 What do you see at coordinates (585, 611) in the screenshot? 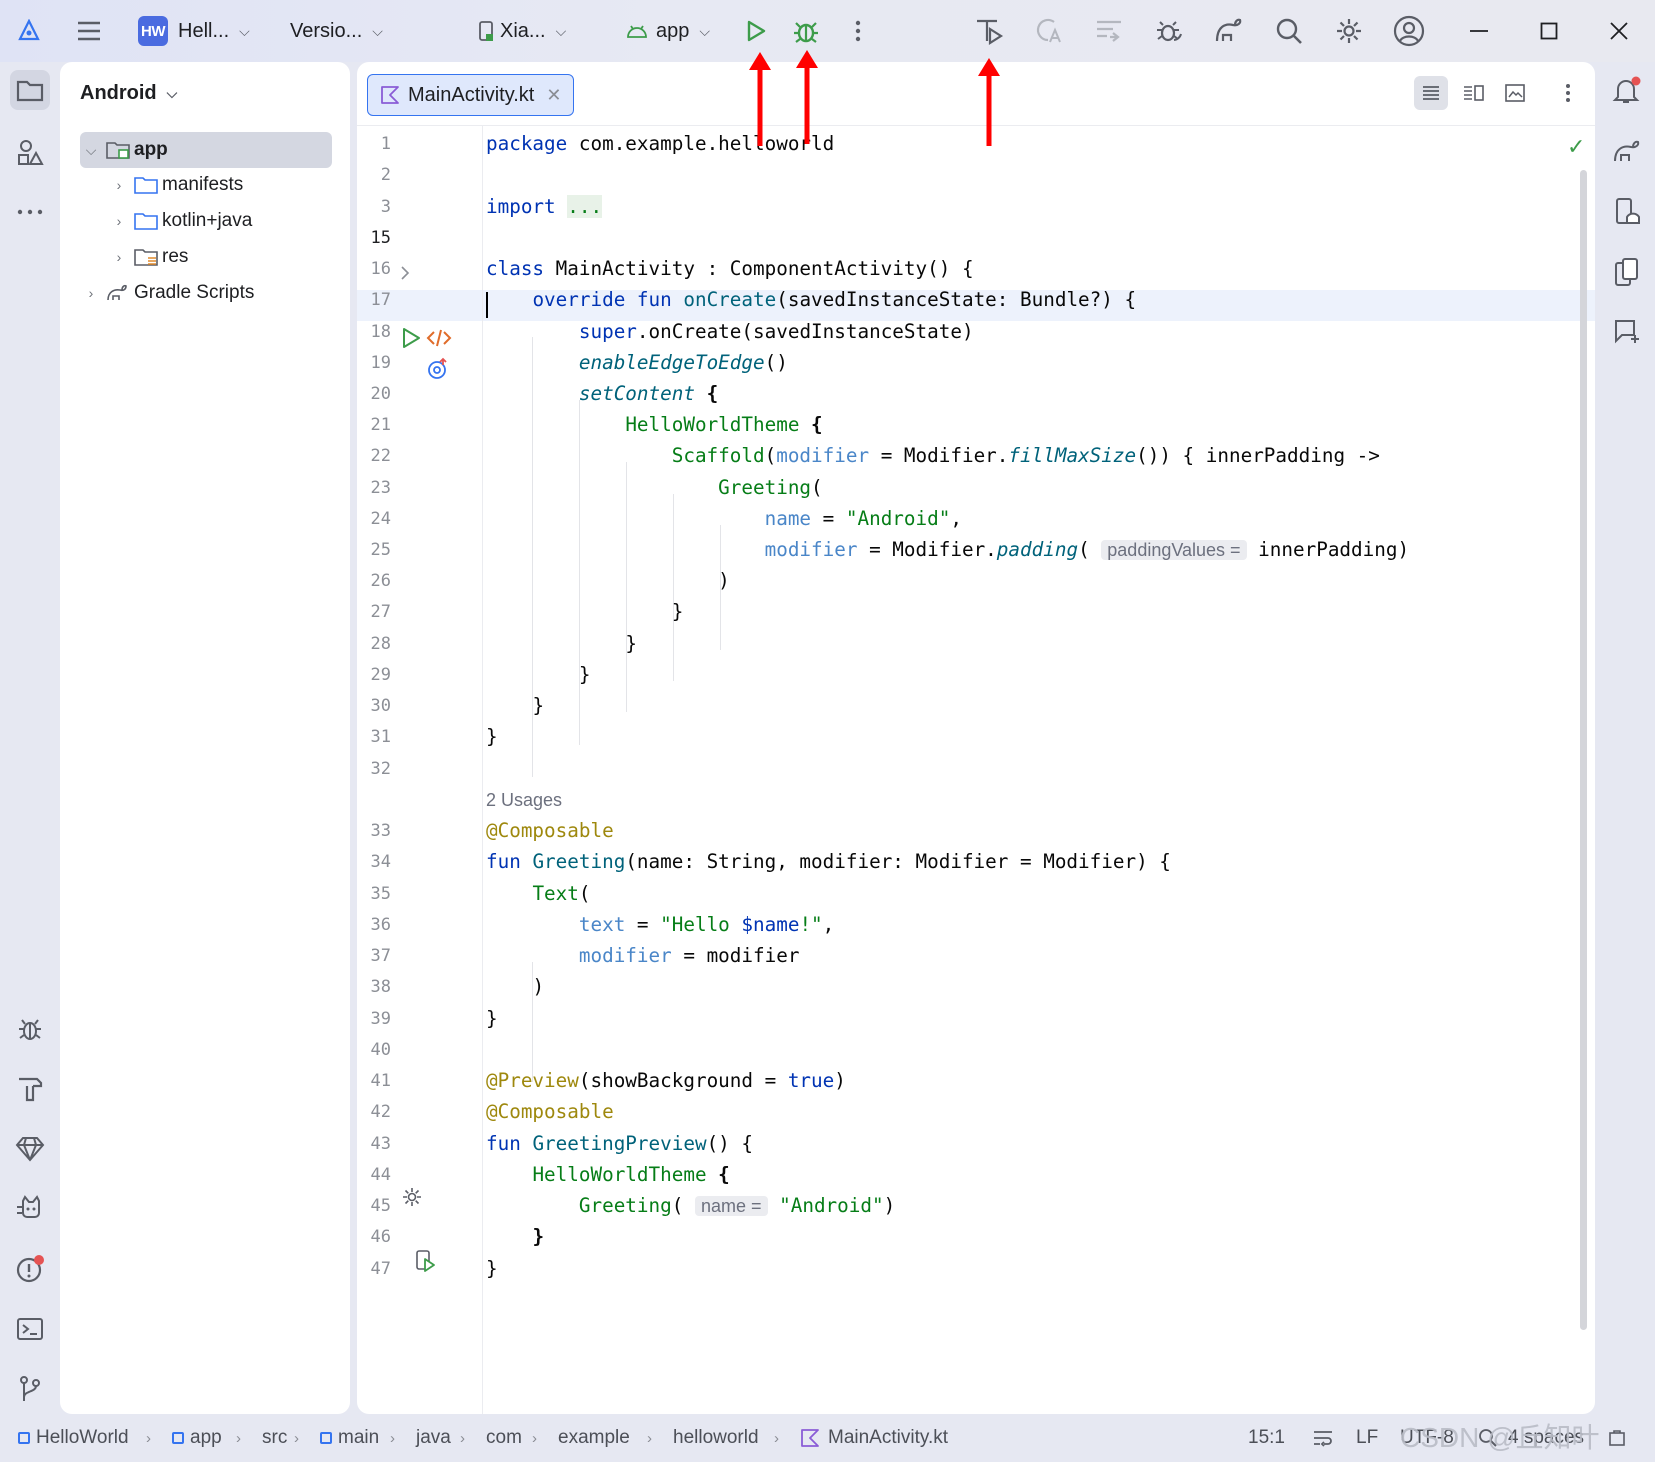
I see `code-line-27: }` at bounding box center [585, 611].